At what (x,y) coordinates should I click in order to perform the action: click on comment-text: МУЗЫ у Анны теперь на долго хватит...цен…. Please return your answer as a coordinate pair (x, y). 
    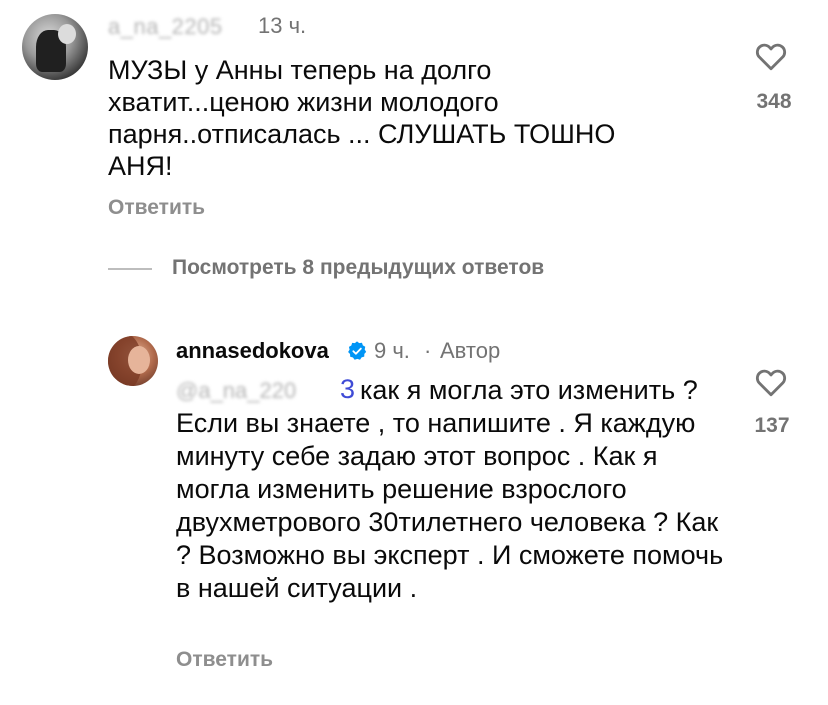
    Looking at the image, I should click on (362, 118).